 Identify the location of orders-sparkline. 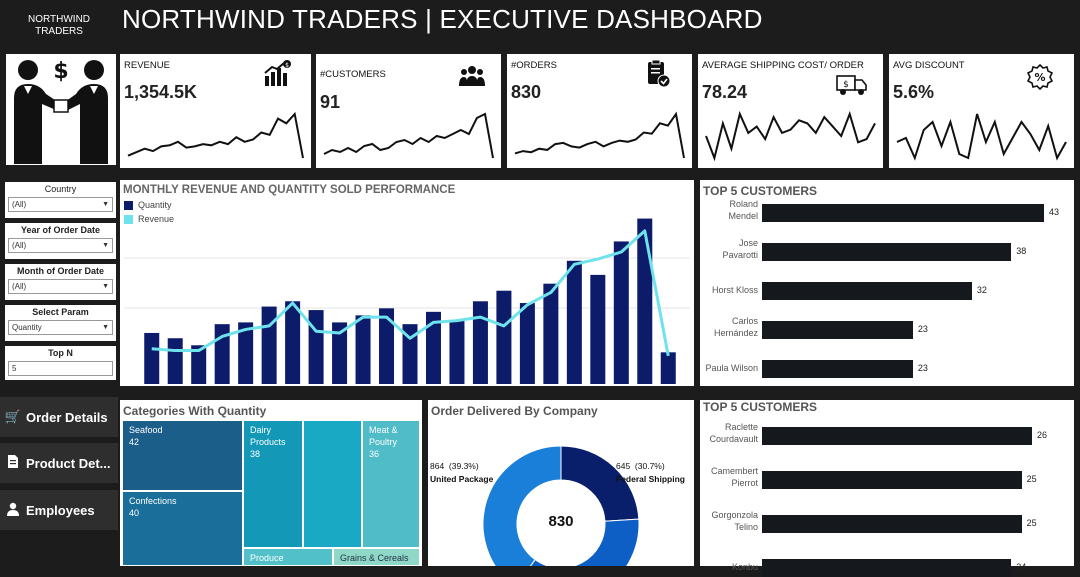
(599, 135).